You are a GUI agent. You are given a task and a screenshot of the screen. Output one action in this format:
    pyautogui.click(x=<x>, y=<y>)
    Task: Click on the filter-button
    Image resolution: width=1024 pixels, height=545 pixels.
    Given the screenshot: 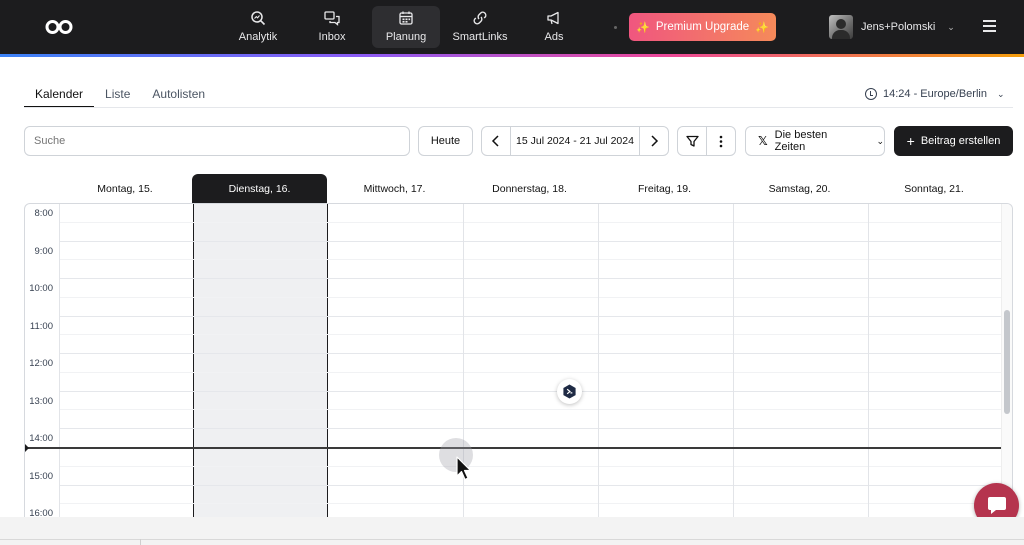 What is the action you would take?
    pyautogui.click(x=692, y=141)
    